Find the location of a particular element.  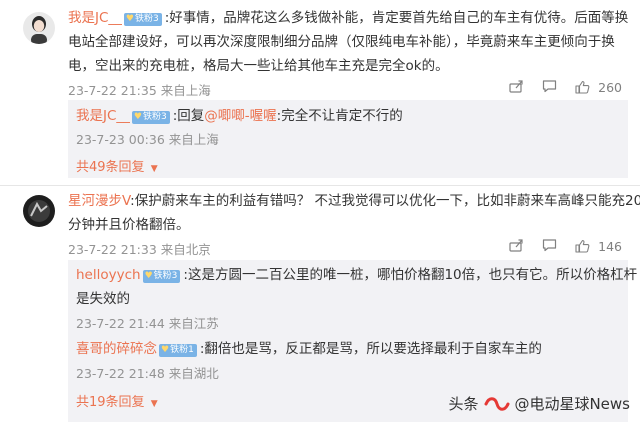

mention-link: @唧唧-喔喔 is located at coordinates (240, 116).